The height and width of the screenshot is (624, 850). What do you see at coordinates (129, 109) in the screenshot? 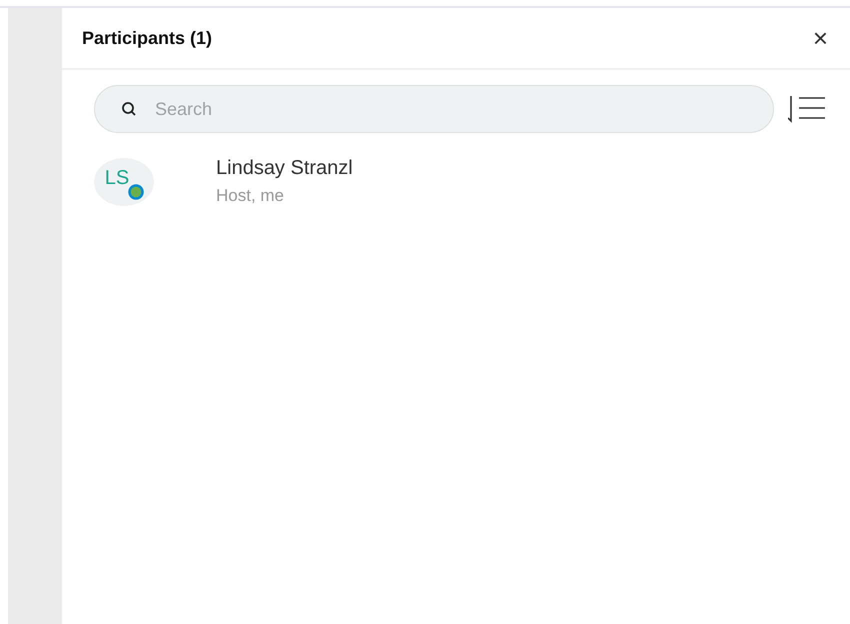
I see `search-icon` at bounding box center [129, 109].